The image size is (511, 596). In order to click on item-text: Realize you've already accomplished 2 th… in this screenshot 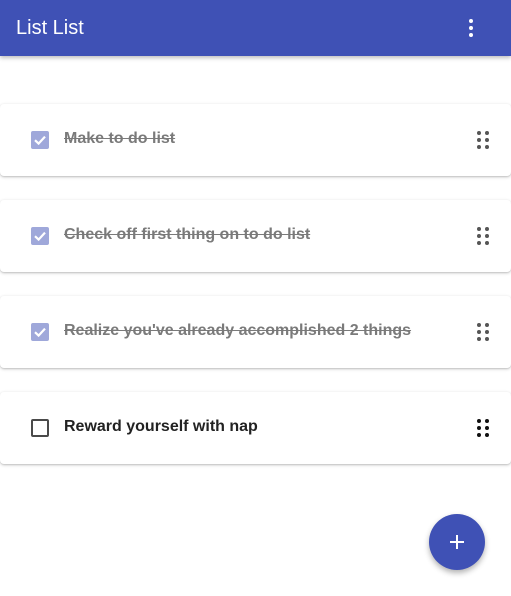, I will do `click(237, 331)`.